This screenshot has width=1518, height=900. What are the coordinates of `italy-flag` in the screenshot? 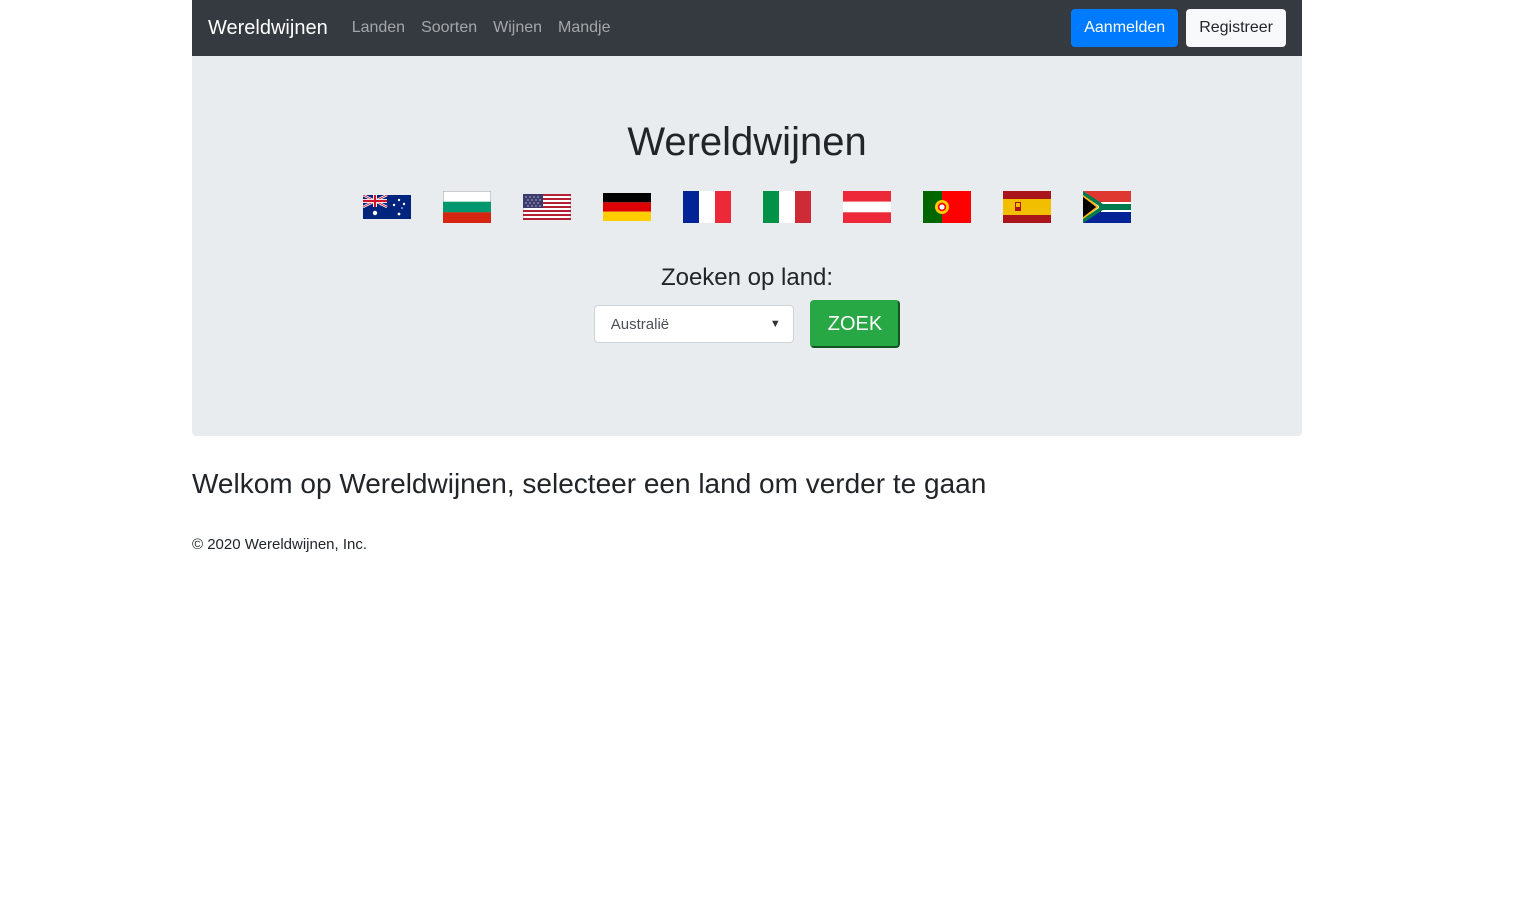 It's located at (787, 207).